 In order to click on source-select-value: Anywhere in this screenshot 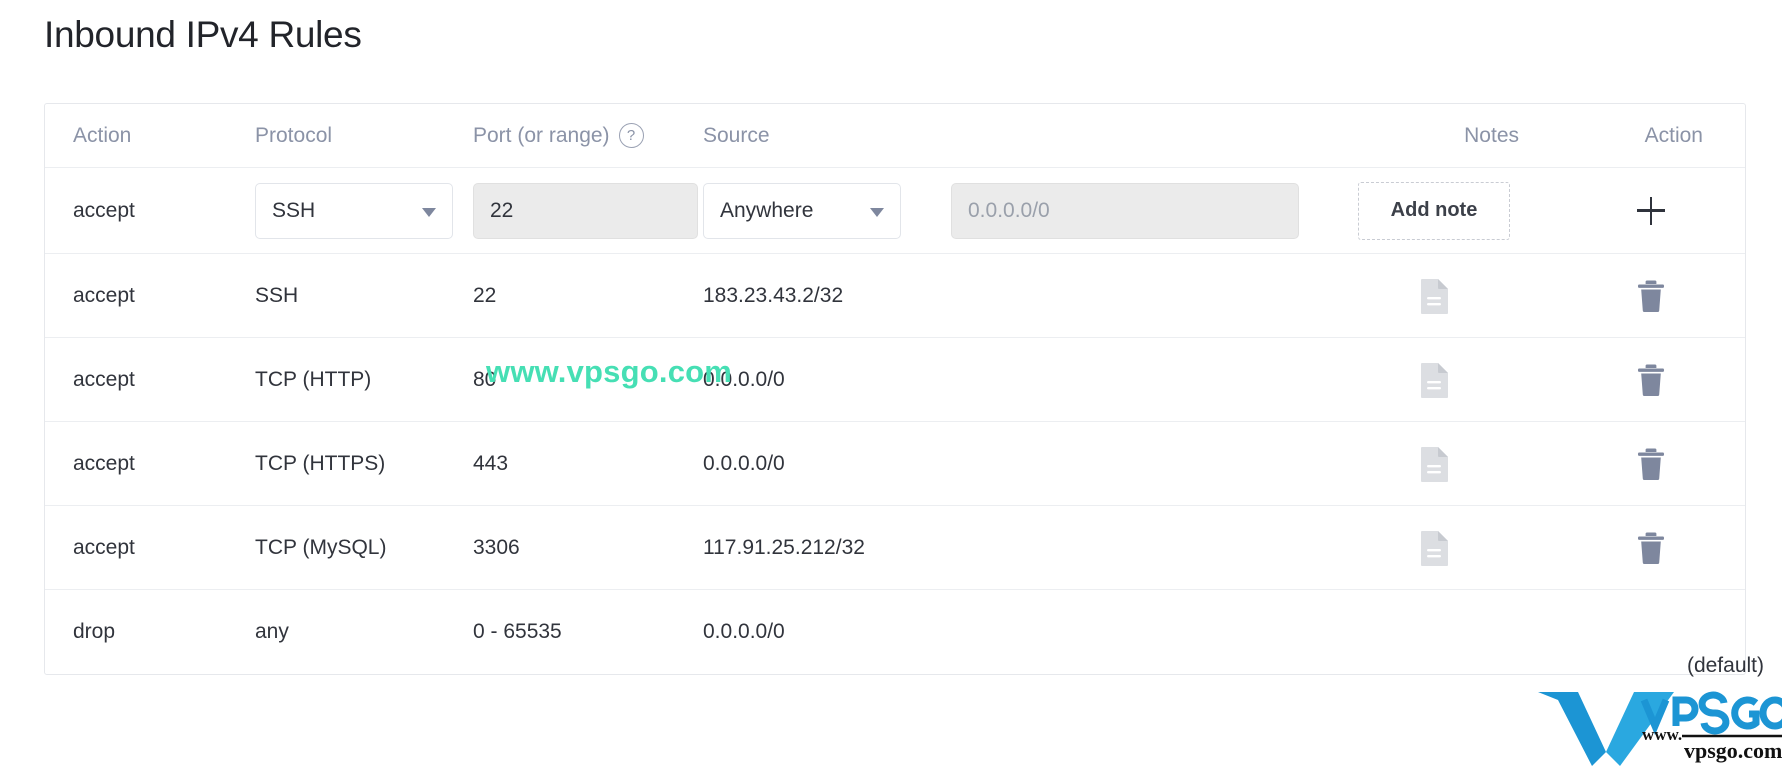, I will do `click(767, 210)`.